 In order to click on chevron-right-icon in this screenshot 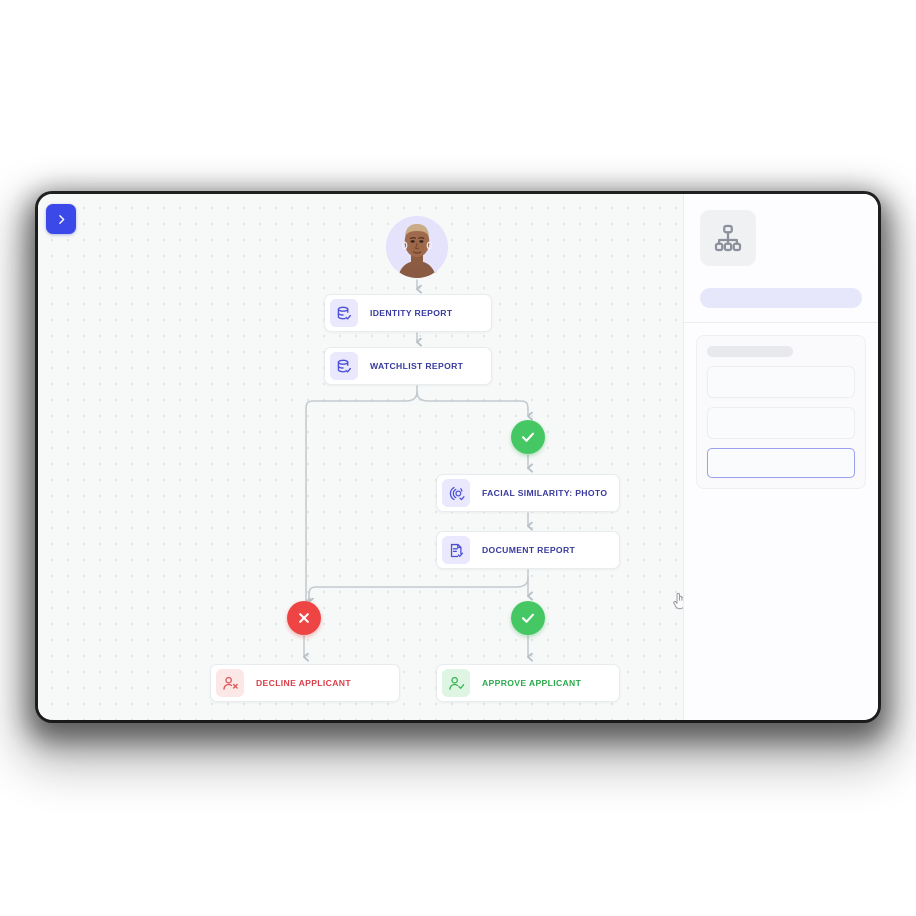, I will do `click(61, 219)`.